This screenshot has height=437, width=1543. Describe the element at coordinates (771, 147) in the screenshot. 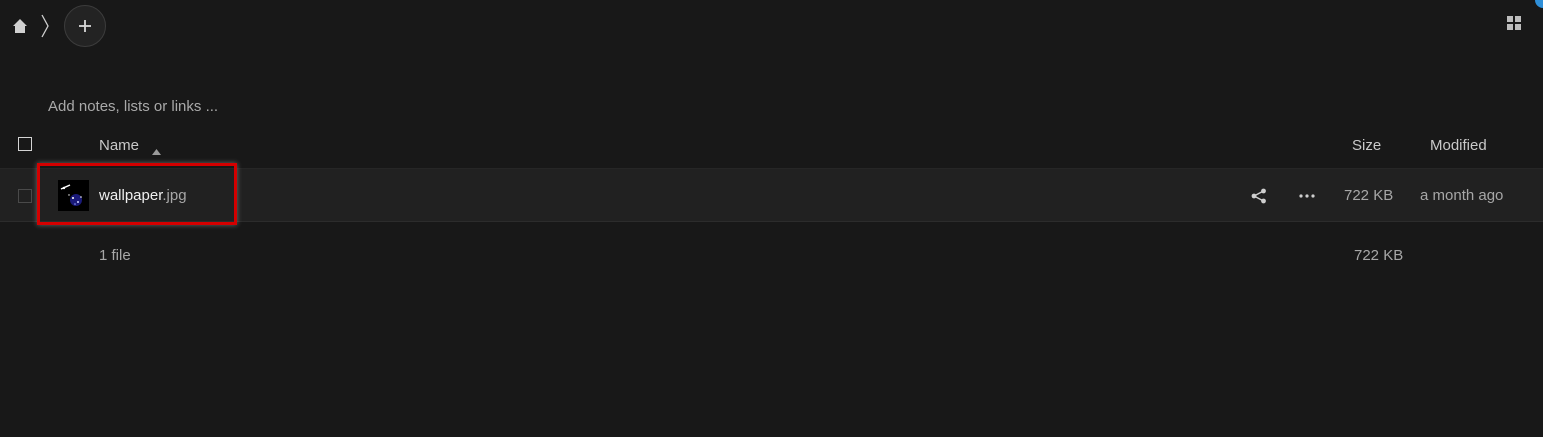

I see `file-list-header: Name Size Modified` at that location.